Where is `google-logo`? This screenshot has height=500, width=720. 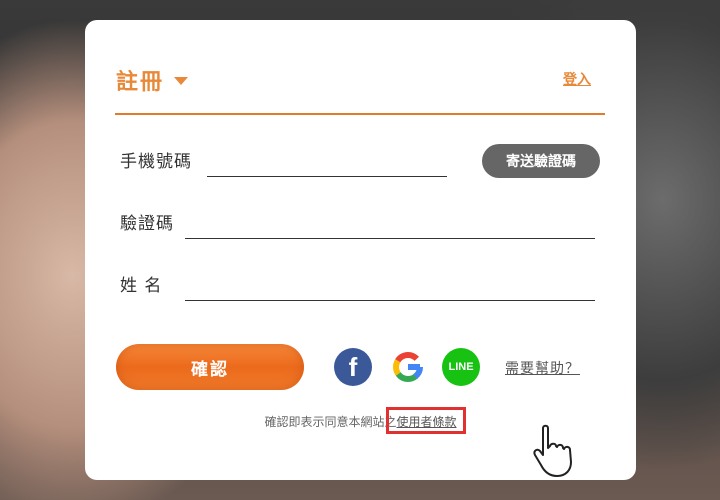 google-logo is located at coordinates (408, 367).